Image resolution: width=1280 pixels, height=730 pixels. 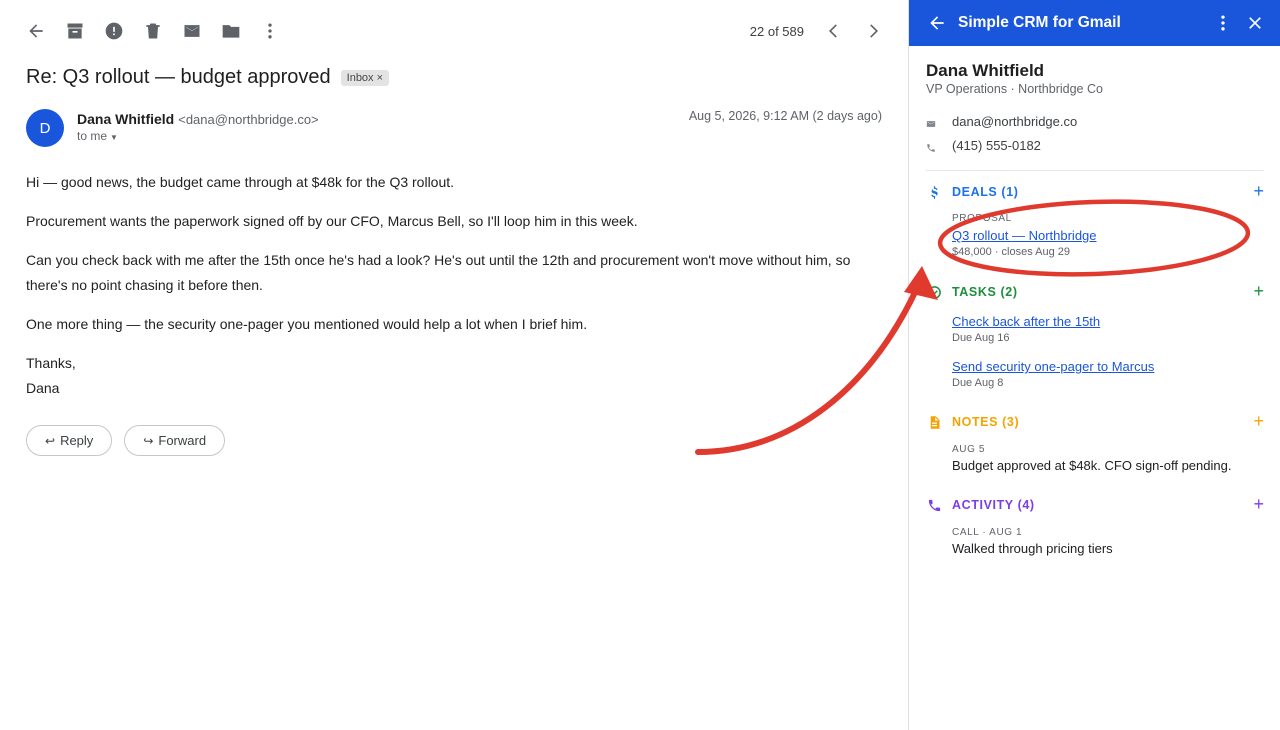 I want to click on sender-name-line: Dana Whitfield <dana@northbridge.co>, so click(x=198, y=119).